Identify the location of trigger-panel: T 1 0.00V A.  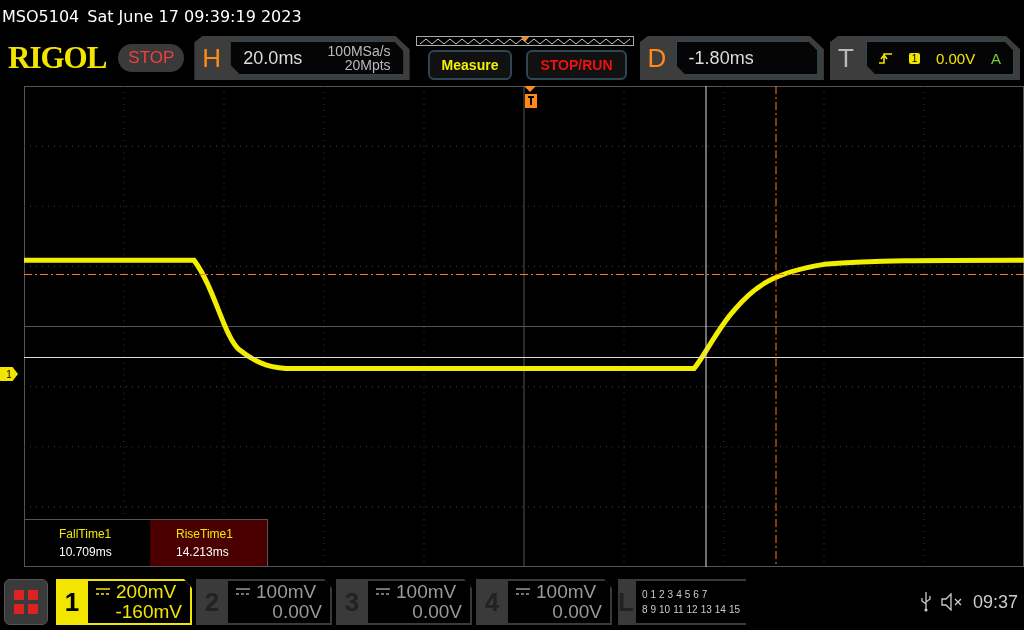
(924, 58).